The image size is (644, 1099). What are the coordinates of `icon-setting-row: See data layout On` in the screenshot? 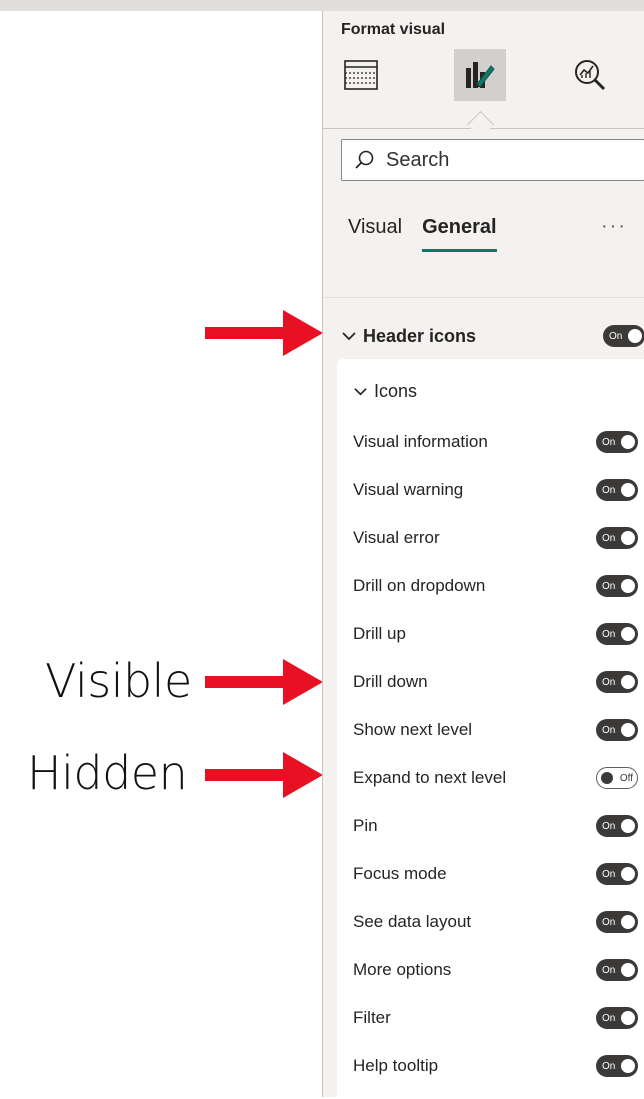 It's located at (495, 922).